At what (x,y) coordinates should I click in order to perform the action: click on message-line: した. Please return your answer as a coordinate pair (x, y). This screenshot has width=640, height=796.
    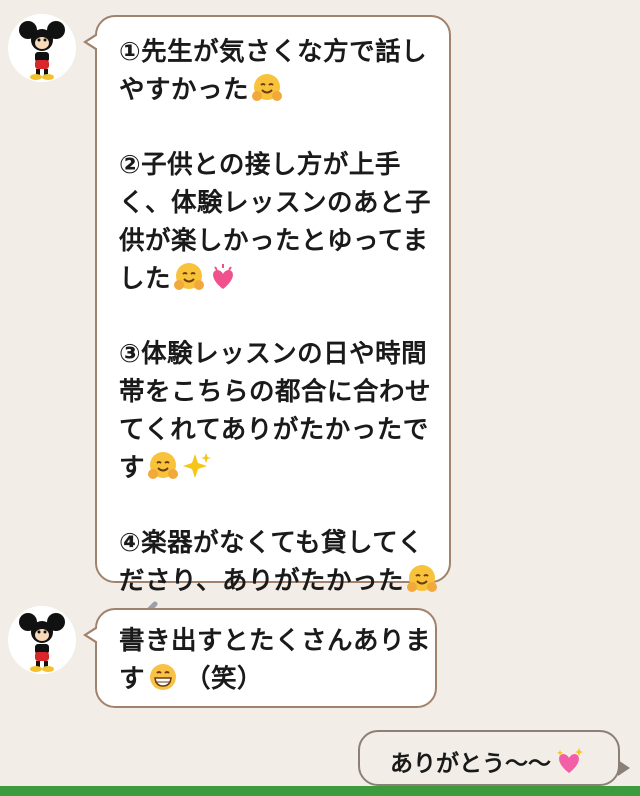
    Looking at the image, I should click on (145, 279).